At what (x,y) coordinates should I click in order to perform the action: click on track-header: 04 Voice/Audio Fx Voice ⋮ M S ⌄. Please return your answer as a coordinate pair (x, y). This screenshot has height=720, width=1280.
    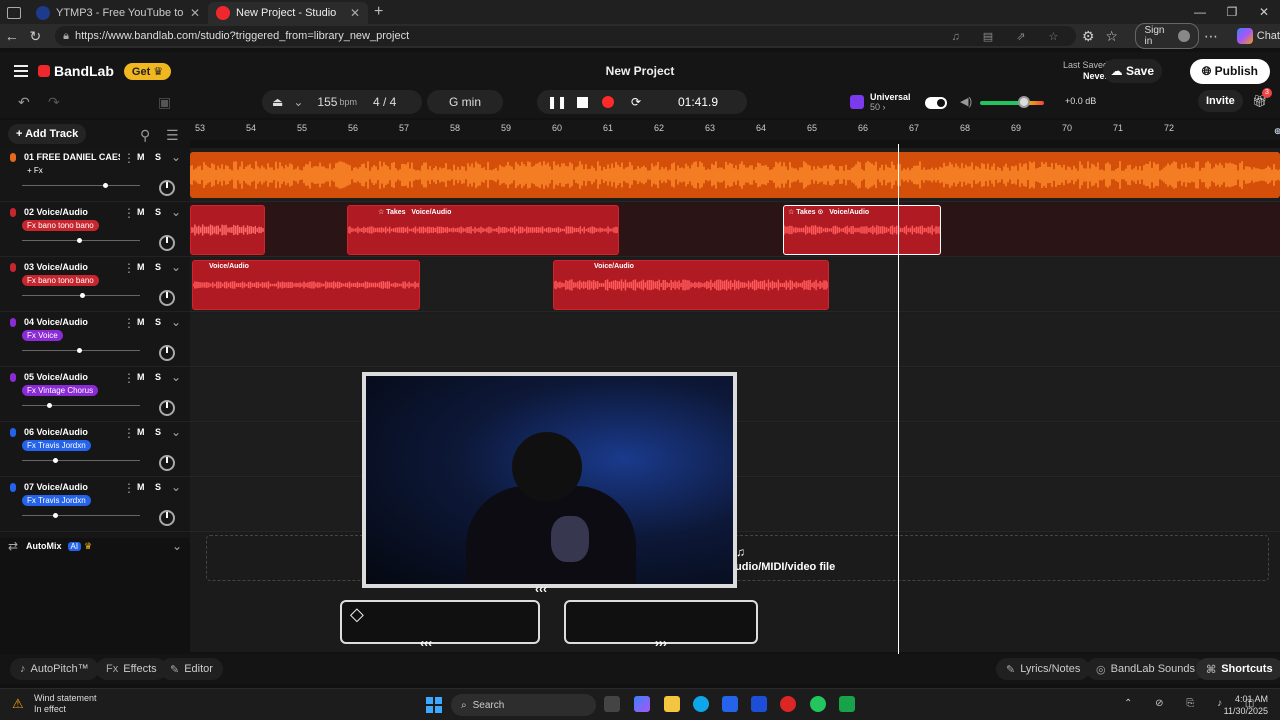
    Looking at the image, I should click on (95, 340).